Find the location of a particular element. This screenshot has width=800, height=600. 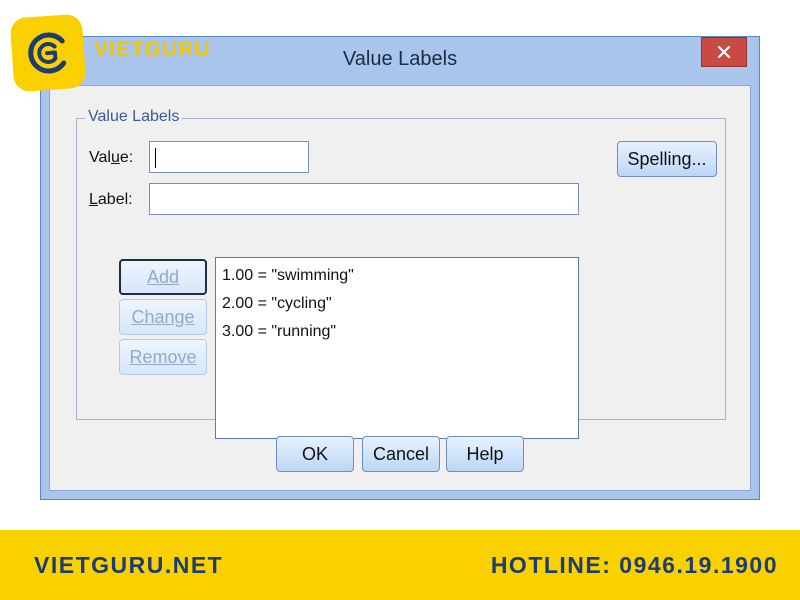

change-button: Change is located at coordinates (163, 317).